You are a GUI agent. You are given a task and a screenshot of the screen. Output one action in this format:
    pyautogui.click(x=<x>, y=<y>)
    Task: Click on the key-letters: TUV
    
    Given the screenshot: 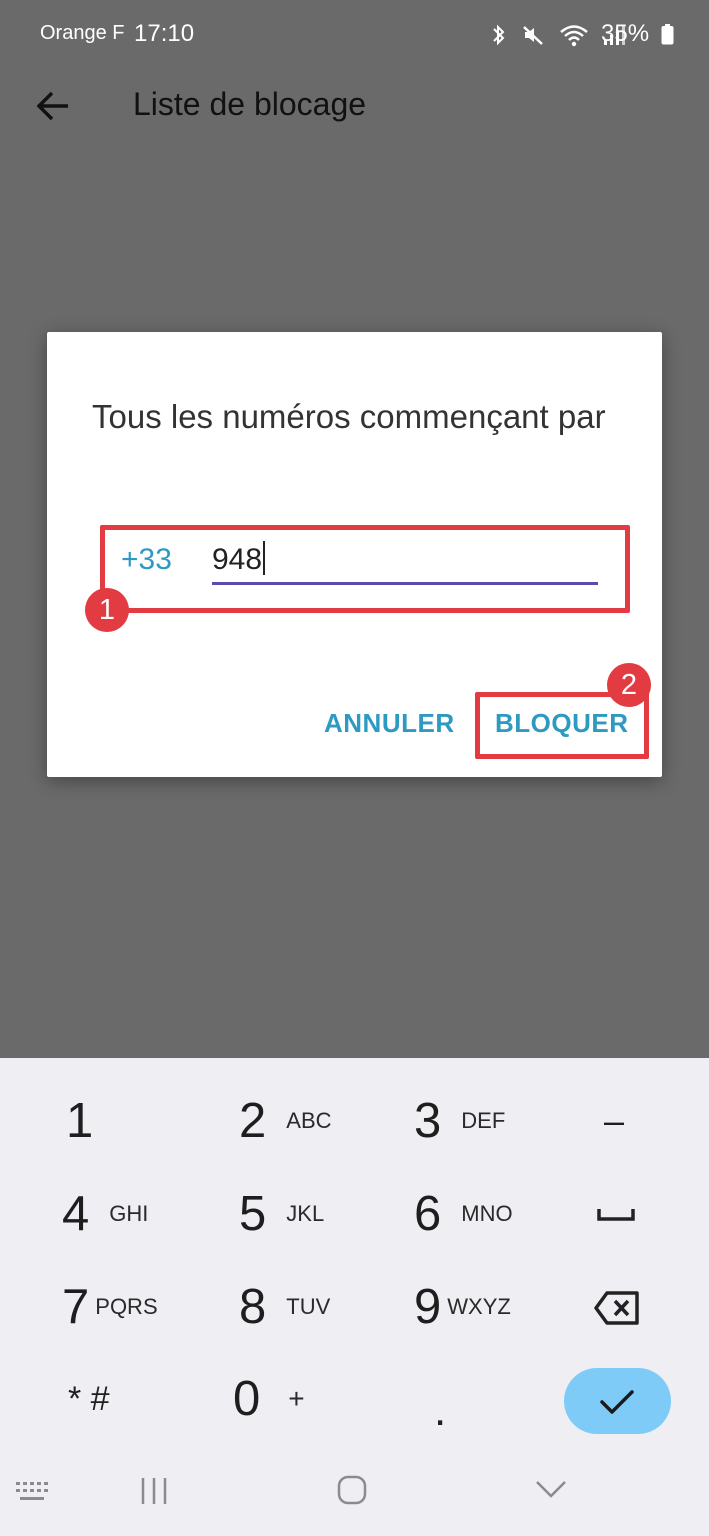 What is the action you would take?
    pyautogui.click(x=308, y=1306)
    